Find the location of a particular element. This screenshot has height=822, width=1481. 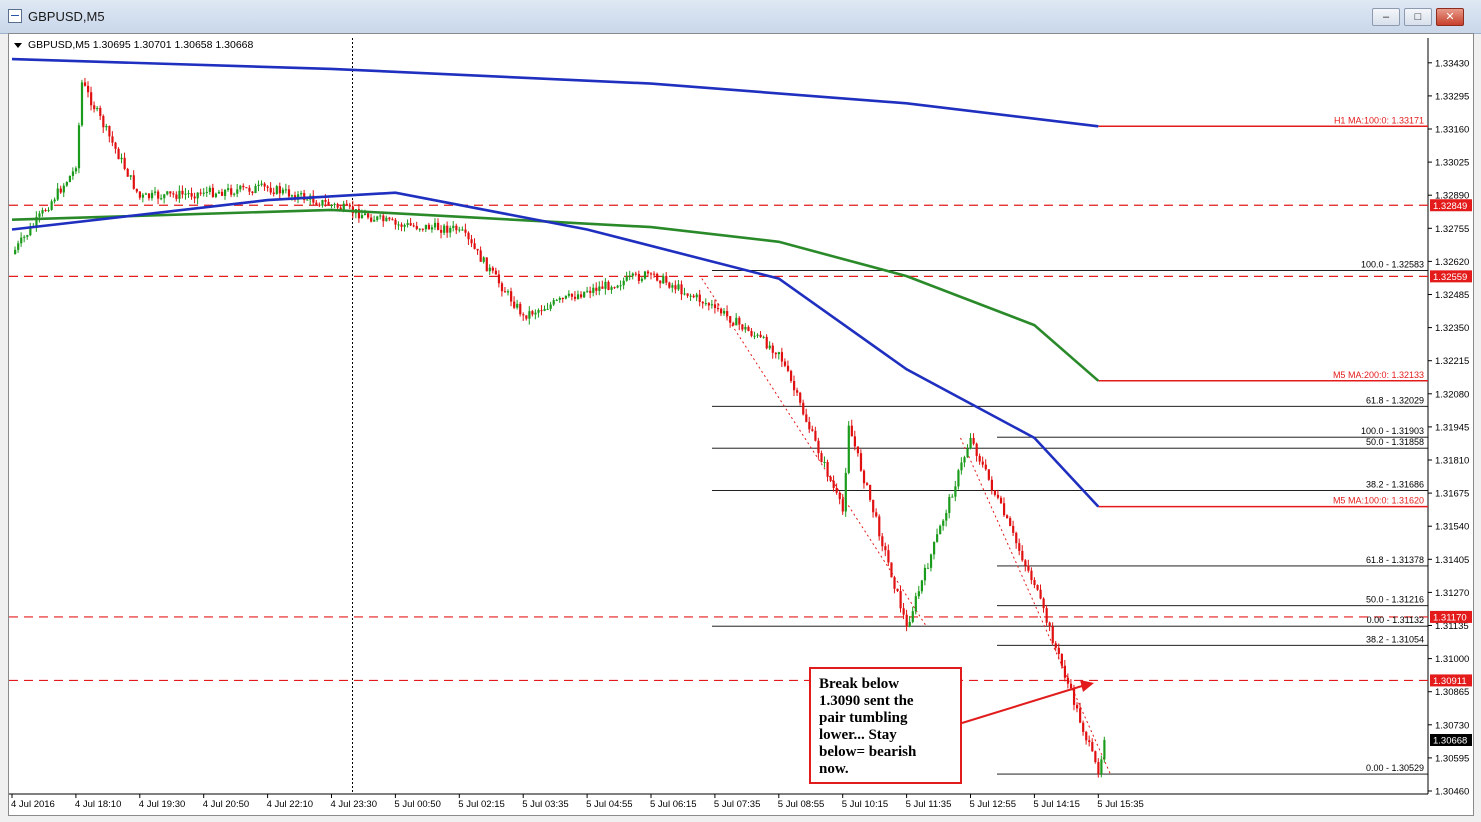

price-tick-label: 1.33295 is located at coordinates (1452, 96).